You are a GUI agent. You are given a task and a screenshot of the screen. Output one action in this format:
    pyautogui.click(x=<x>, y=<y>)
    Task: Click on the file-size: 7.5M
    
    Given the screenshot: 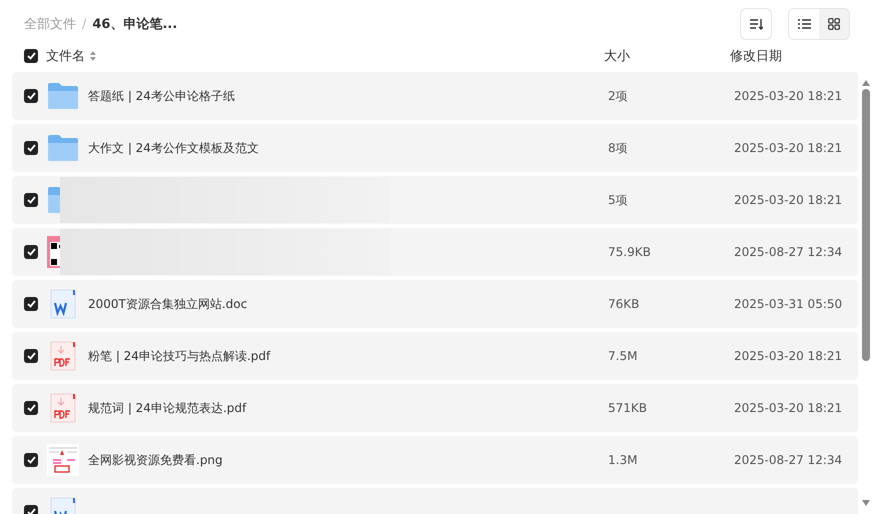 What is the action you would take?
    pyautogui.click(x=623, y=356)
    